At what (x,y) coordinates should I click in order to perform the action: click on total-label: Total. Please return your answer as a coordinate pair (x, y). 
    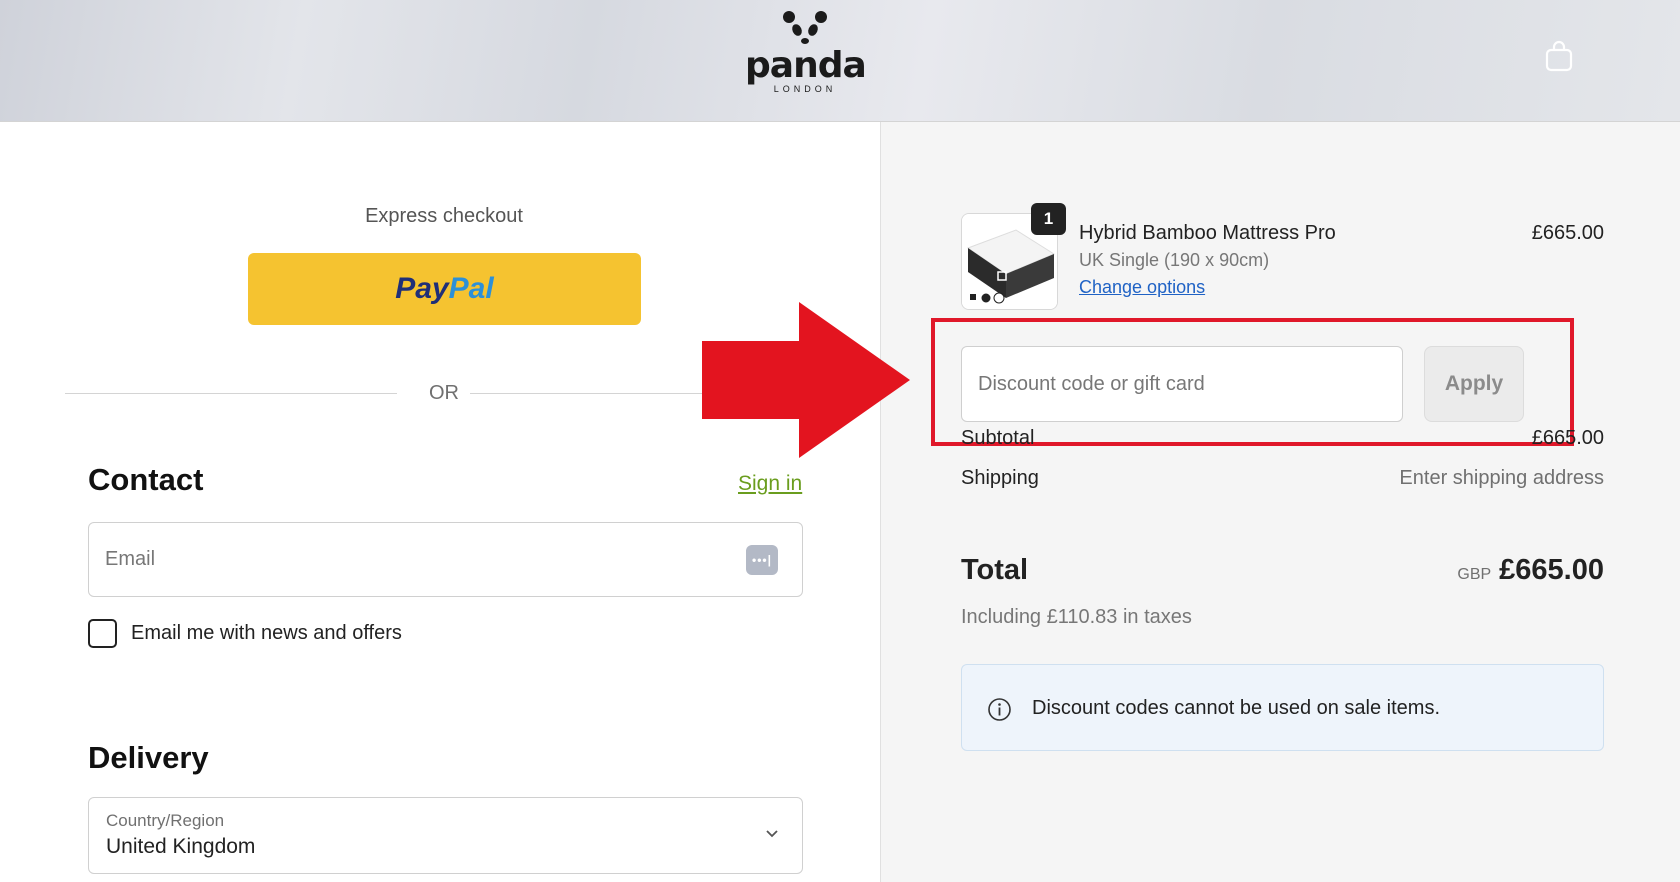
    Looking at the image, I should click on (995, 570).